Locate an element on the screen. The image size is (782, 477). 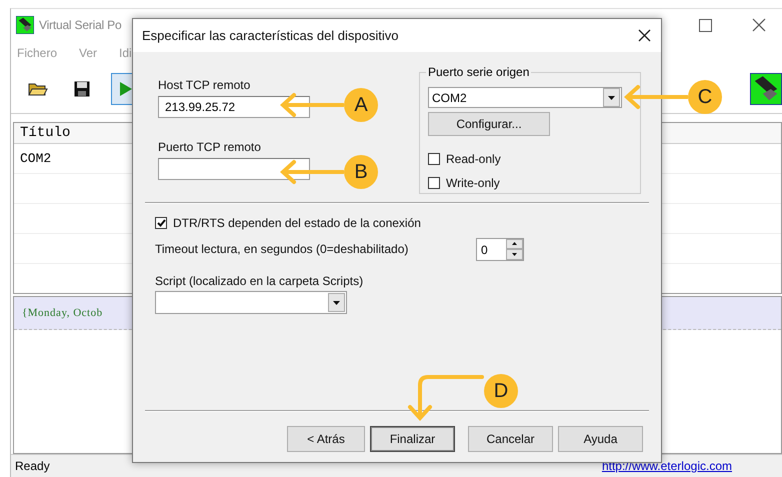
field-label: Host TCP remoto is located at coordinates (205, 85).